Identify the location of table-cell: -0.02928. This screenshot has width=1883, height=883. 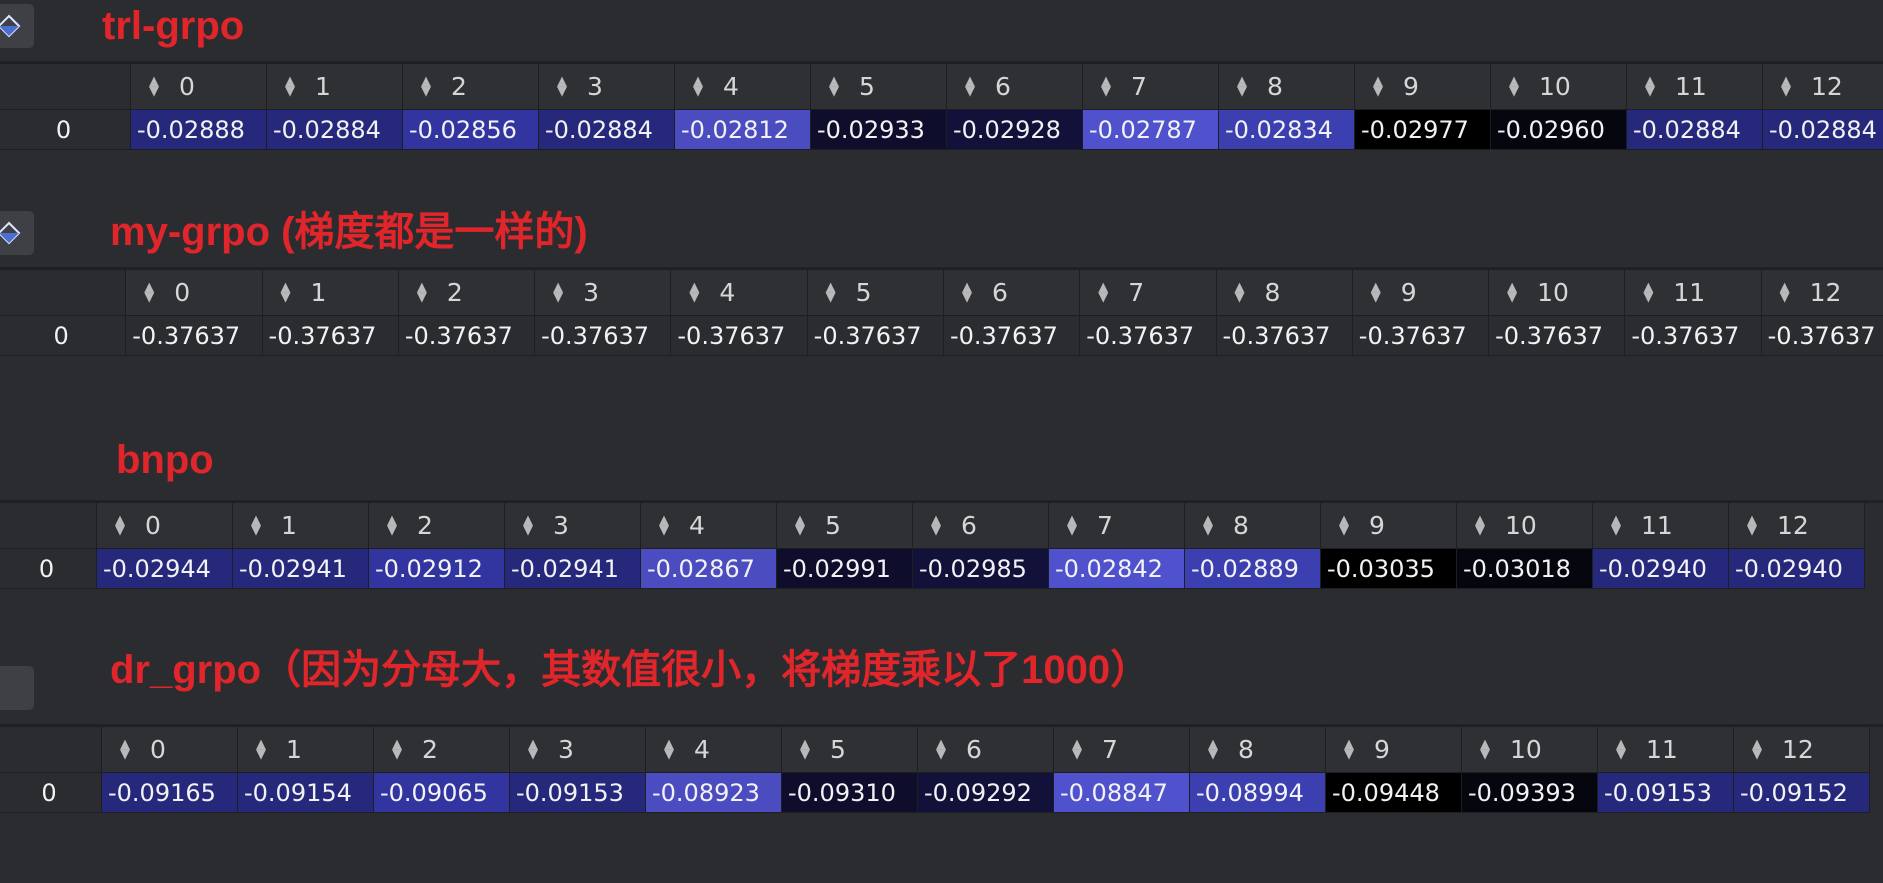
(1014, 129).